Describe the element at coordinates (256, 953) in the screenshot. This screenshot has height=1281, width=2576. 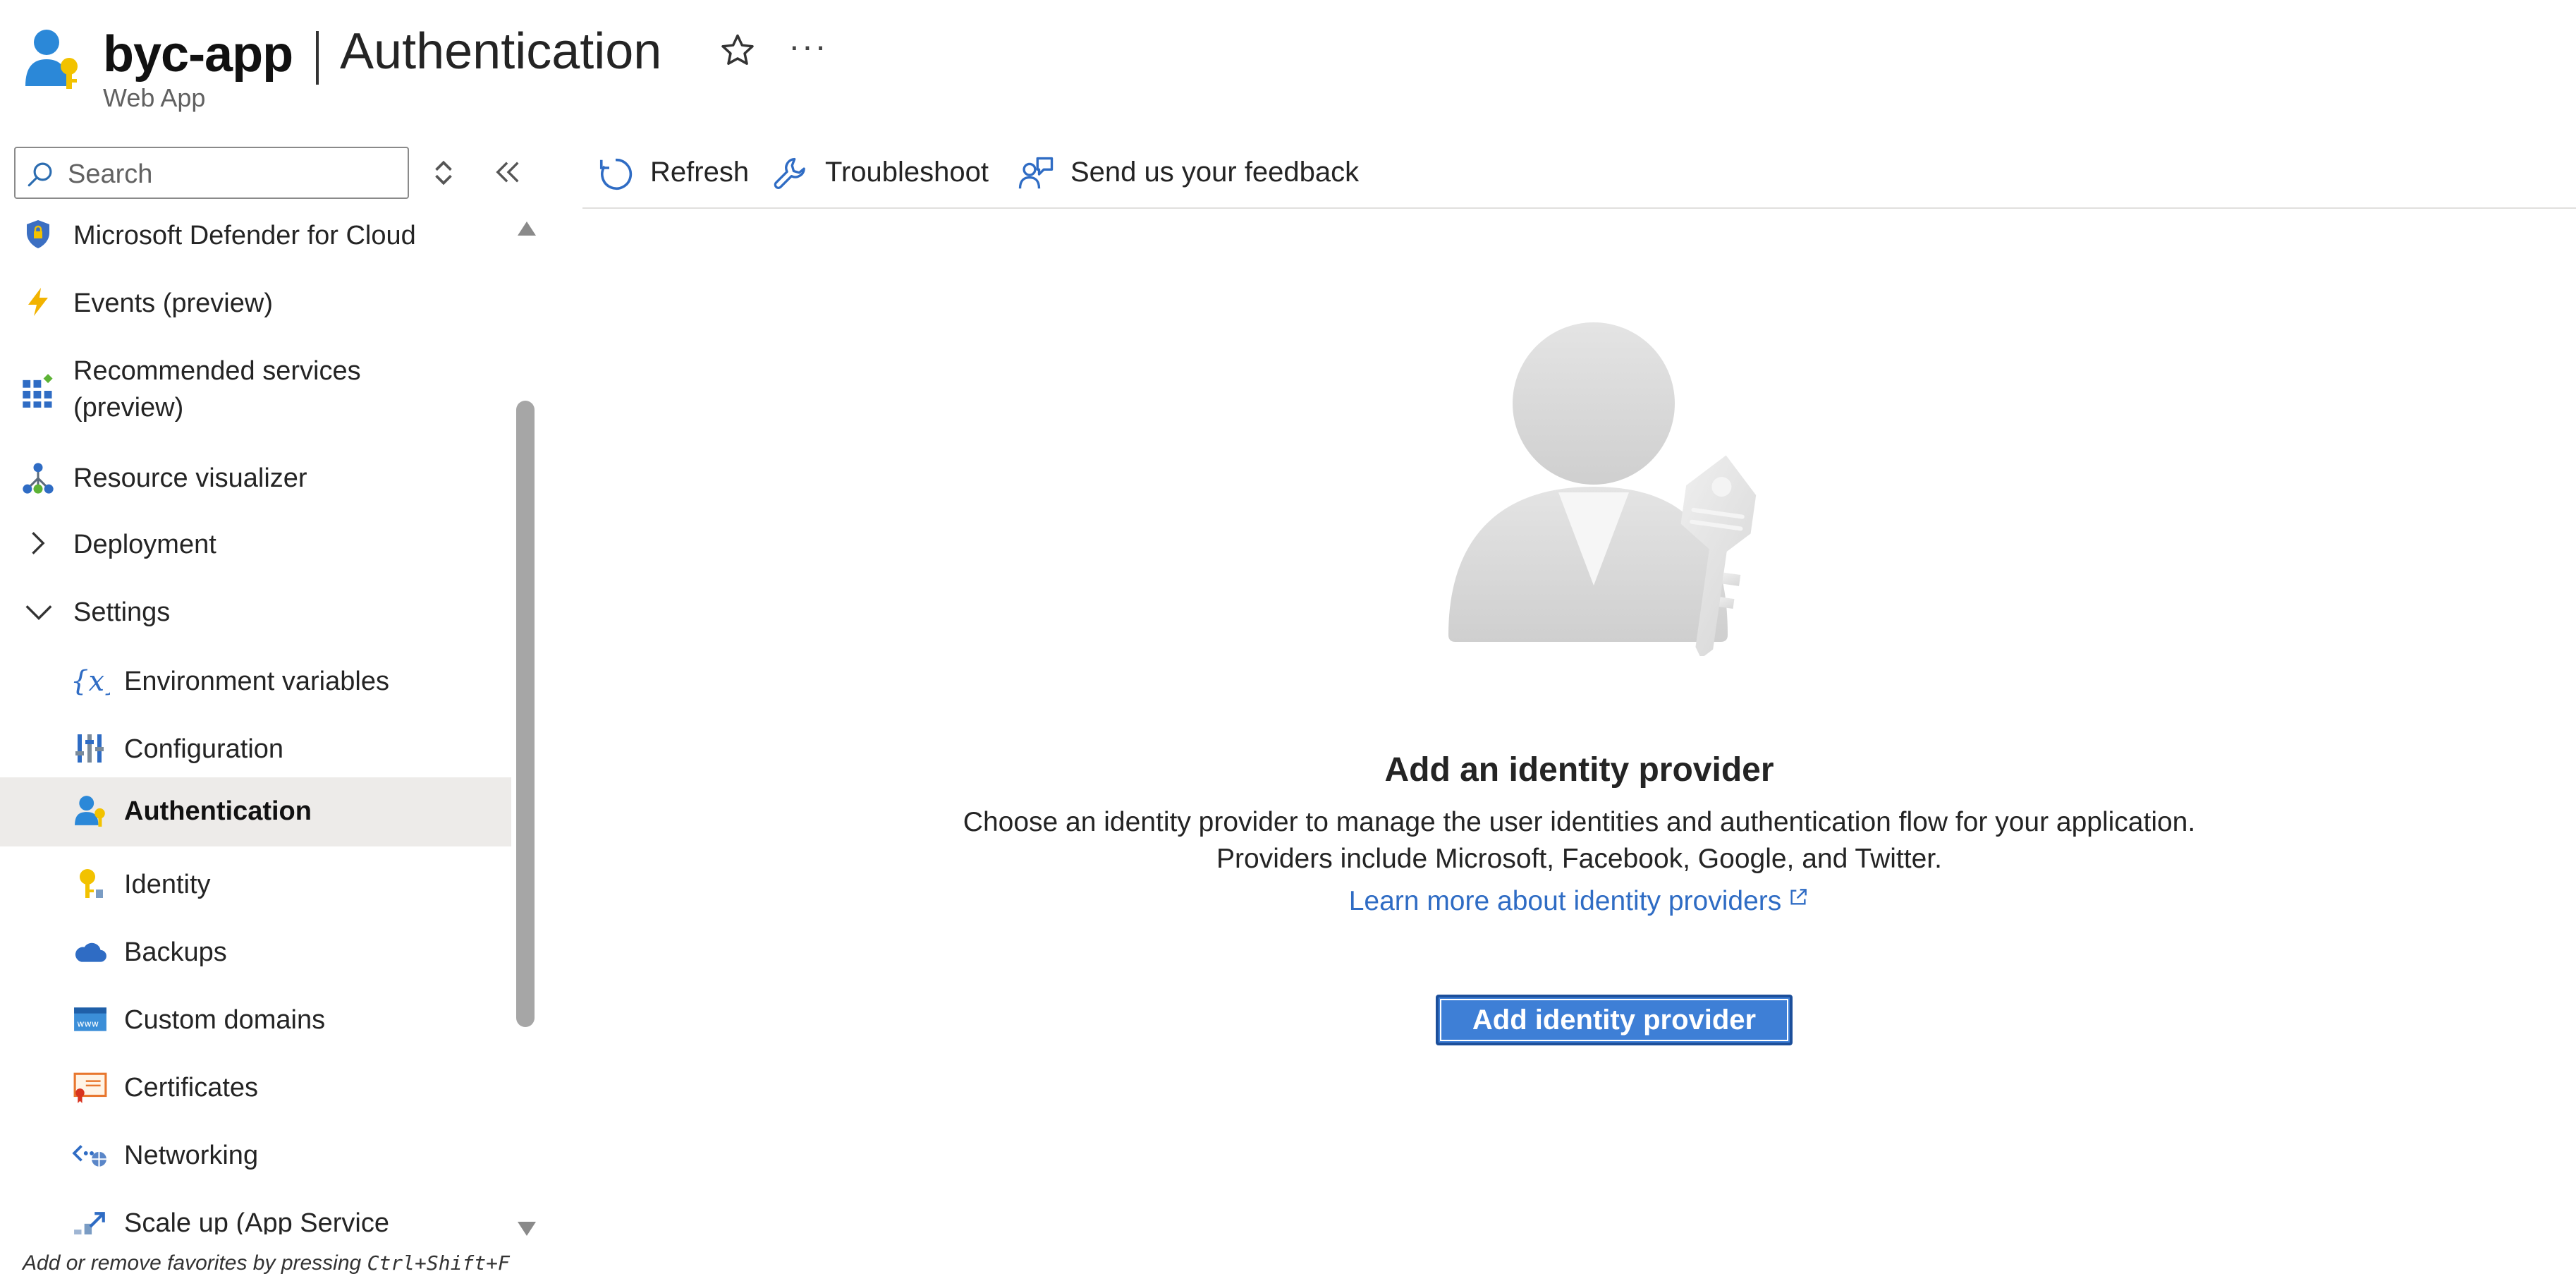
I see `sidebar-item-backups: Backups` at that location.